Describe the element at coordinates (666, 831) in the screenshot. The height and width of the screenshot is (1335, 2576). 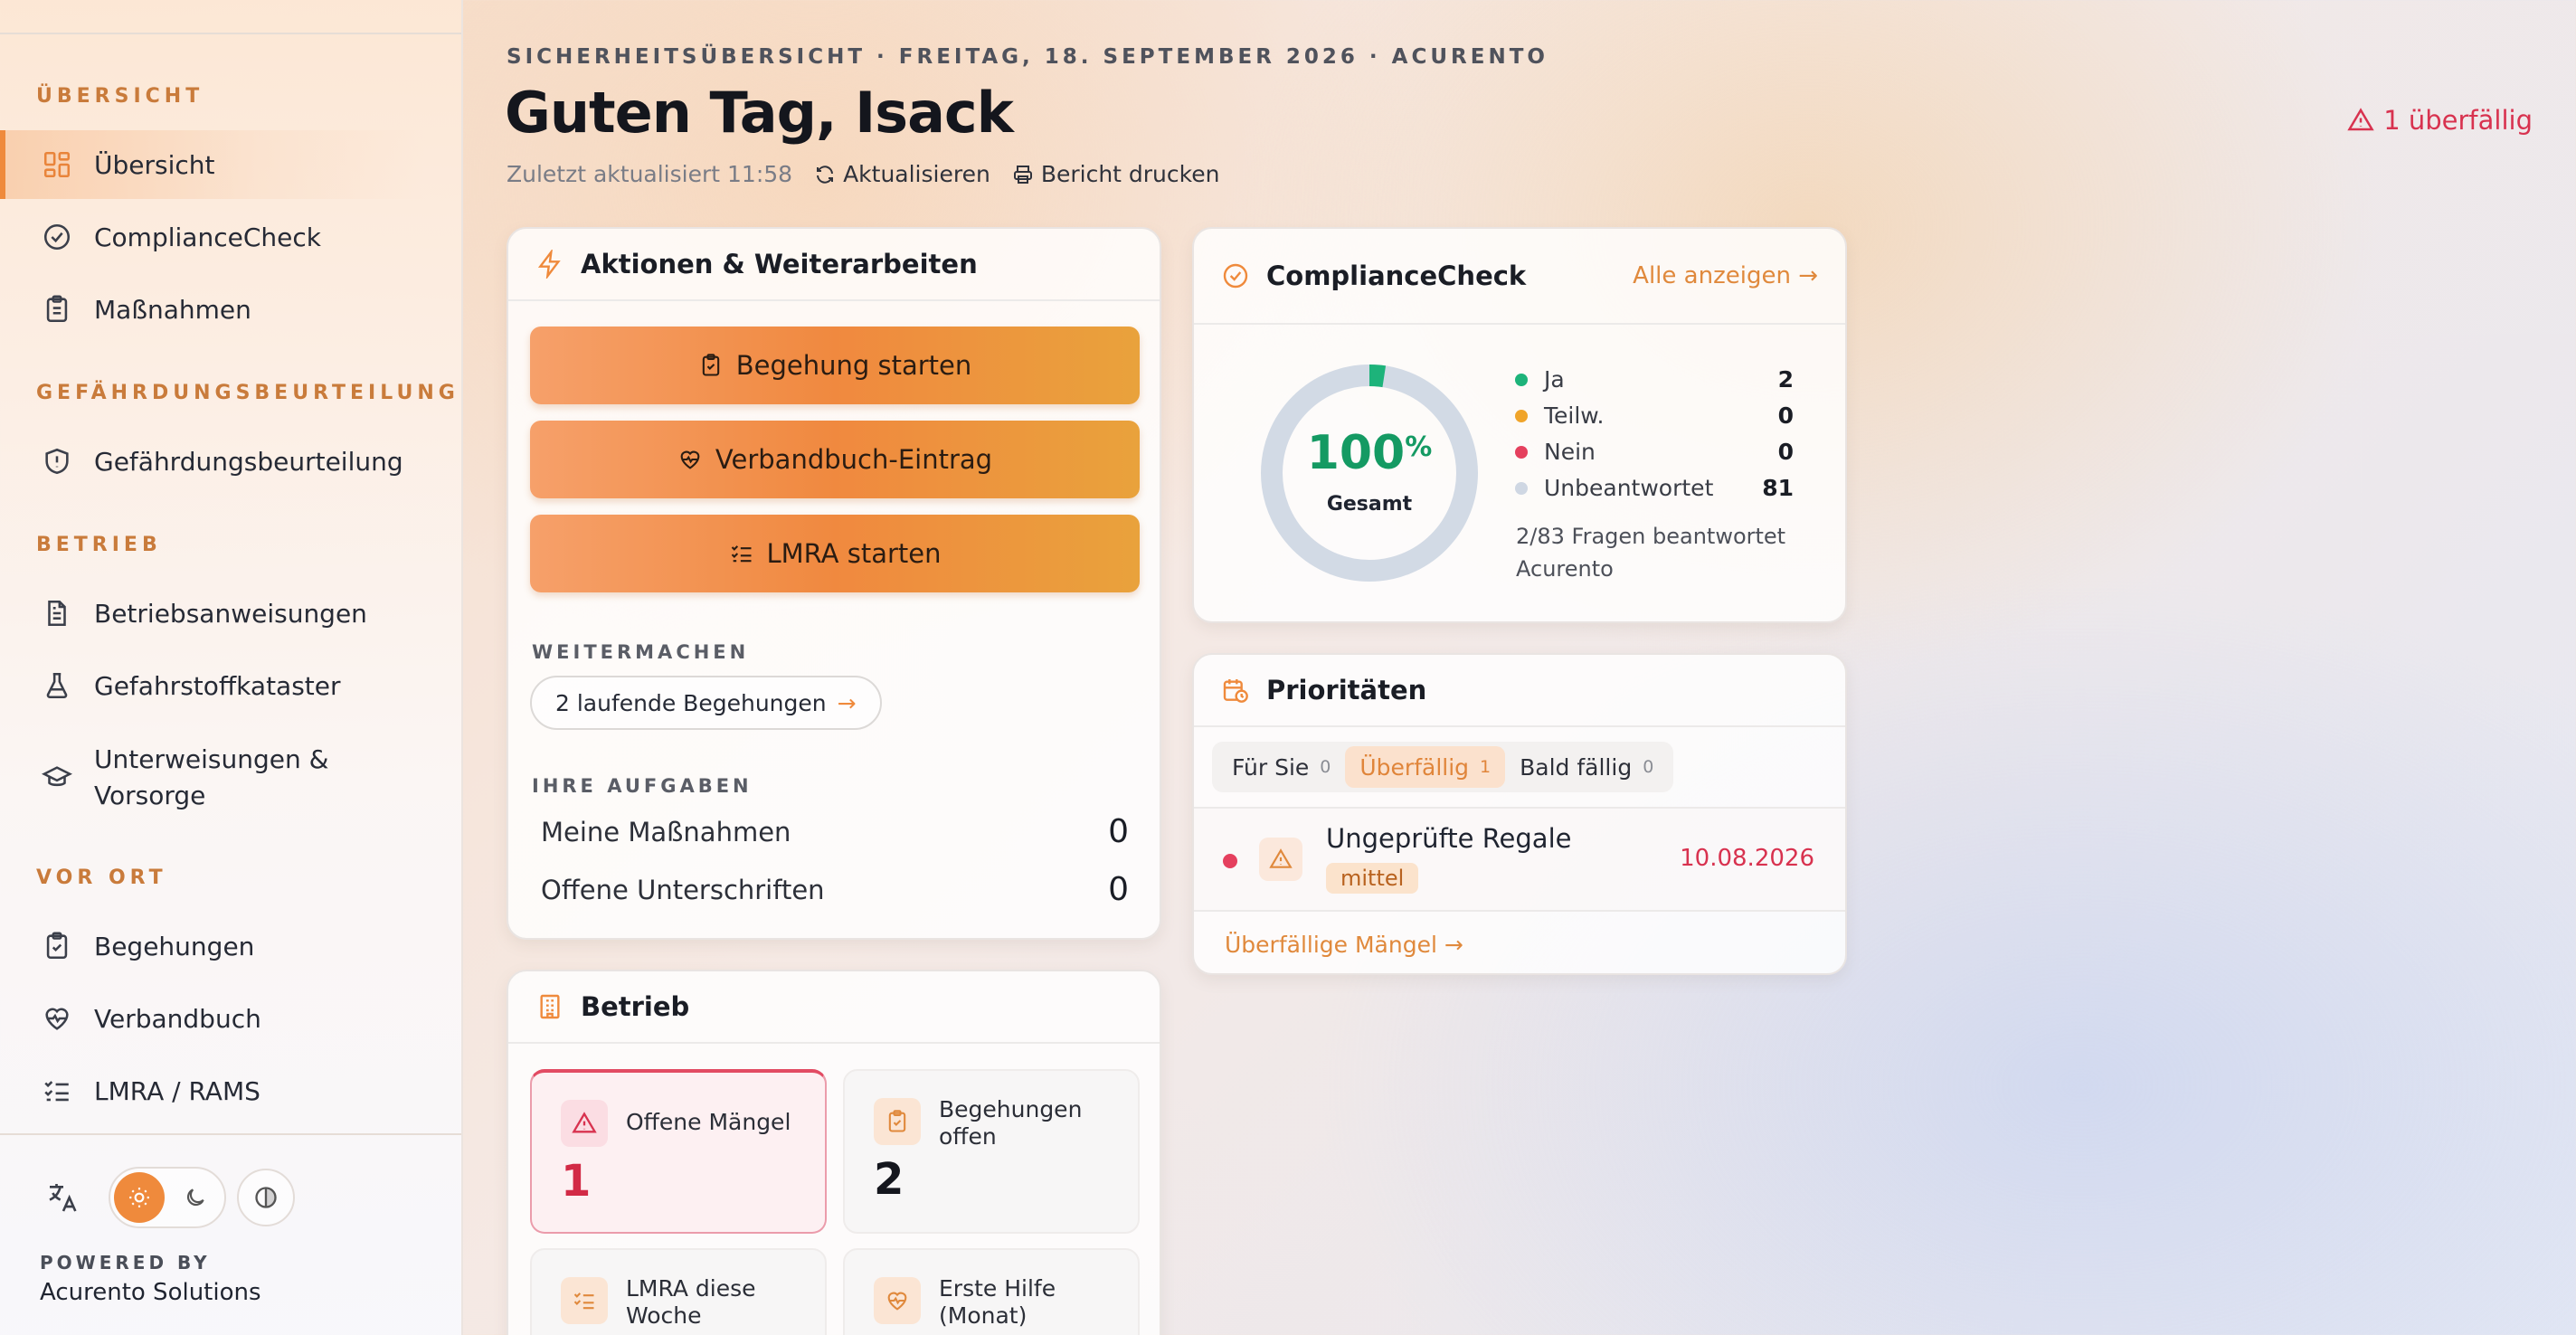
I see `task-label: Meine Maßnahmen` at that location.